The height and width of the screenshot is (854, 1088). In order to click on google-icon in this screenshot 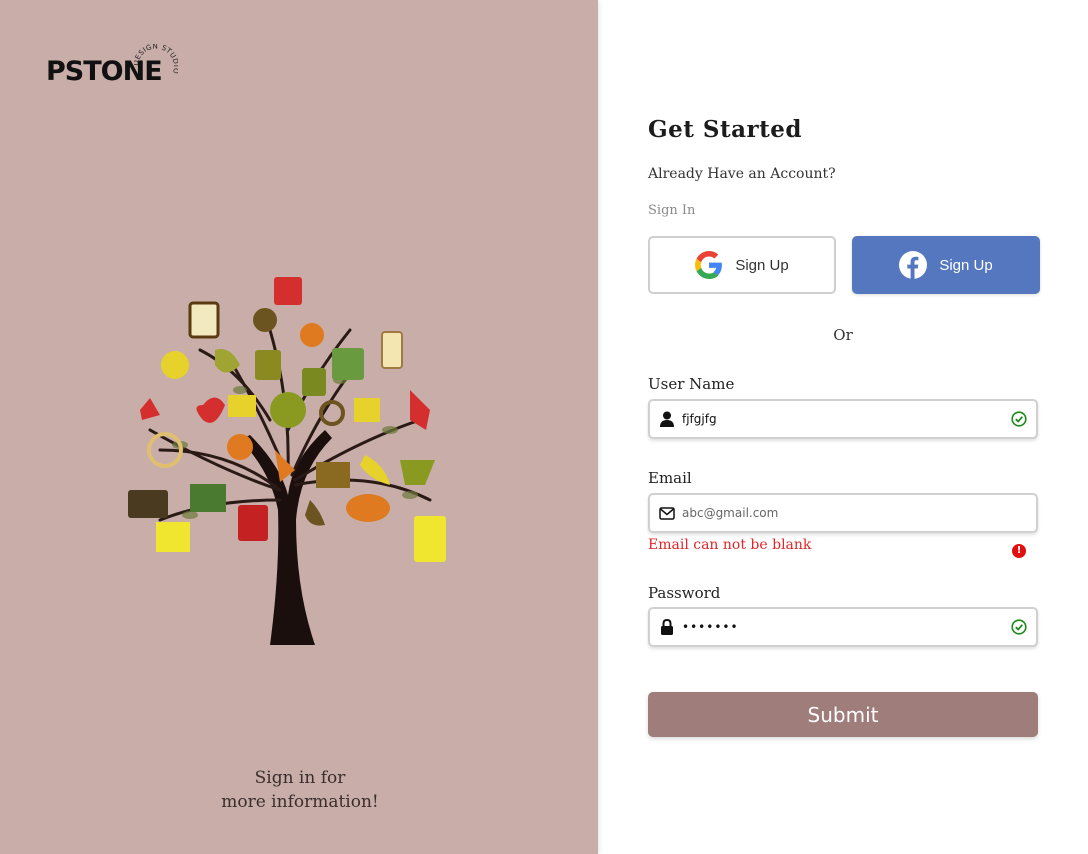, I will do `click(709, 265)`.